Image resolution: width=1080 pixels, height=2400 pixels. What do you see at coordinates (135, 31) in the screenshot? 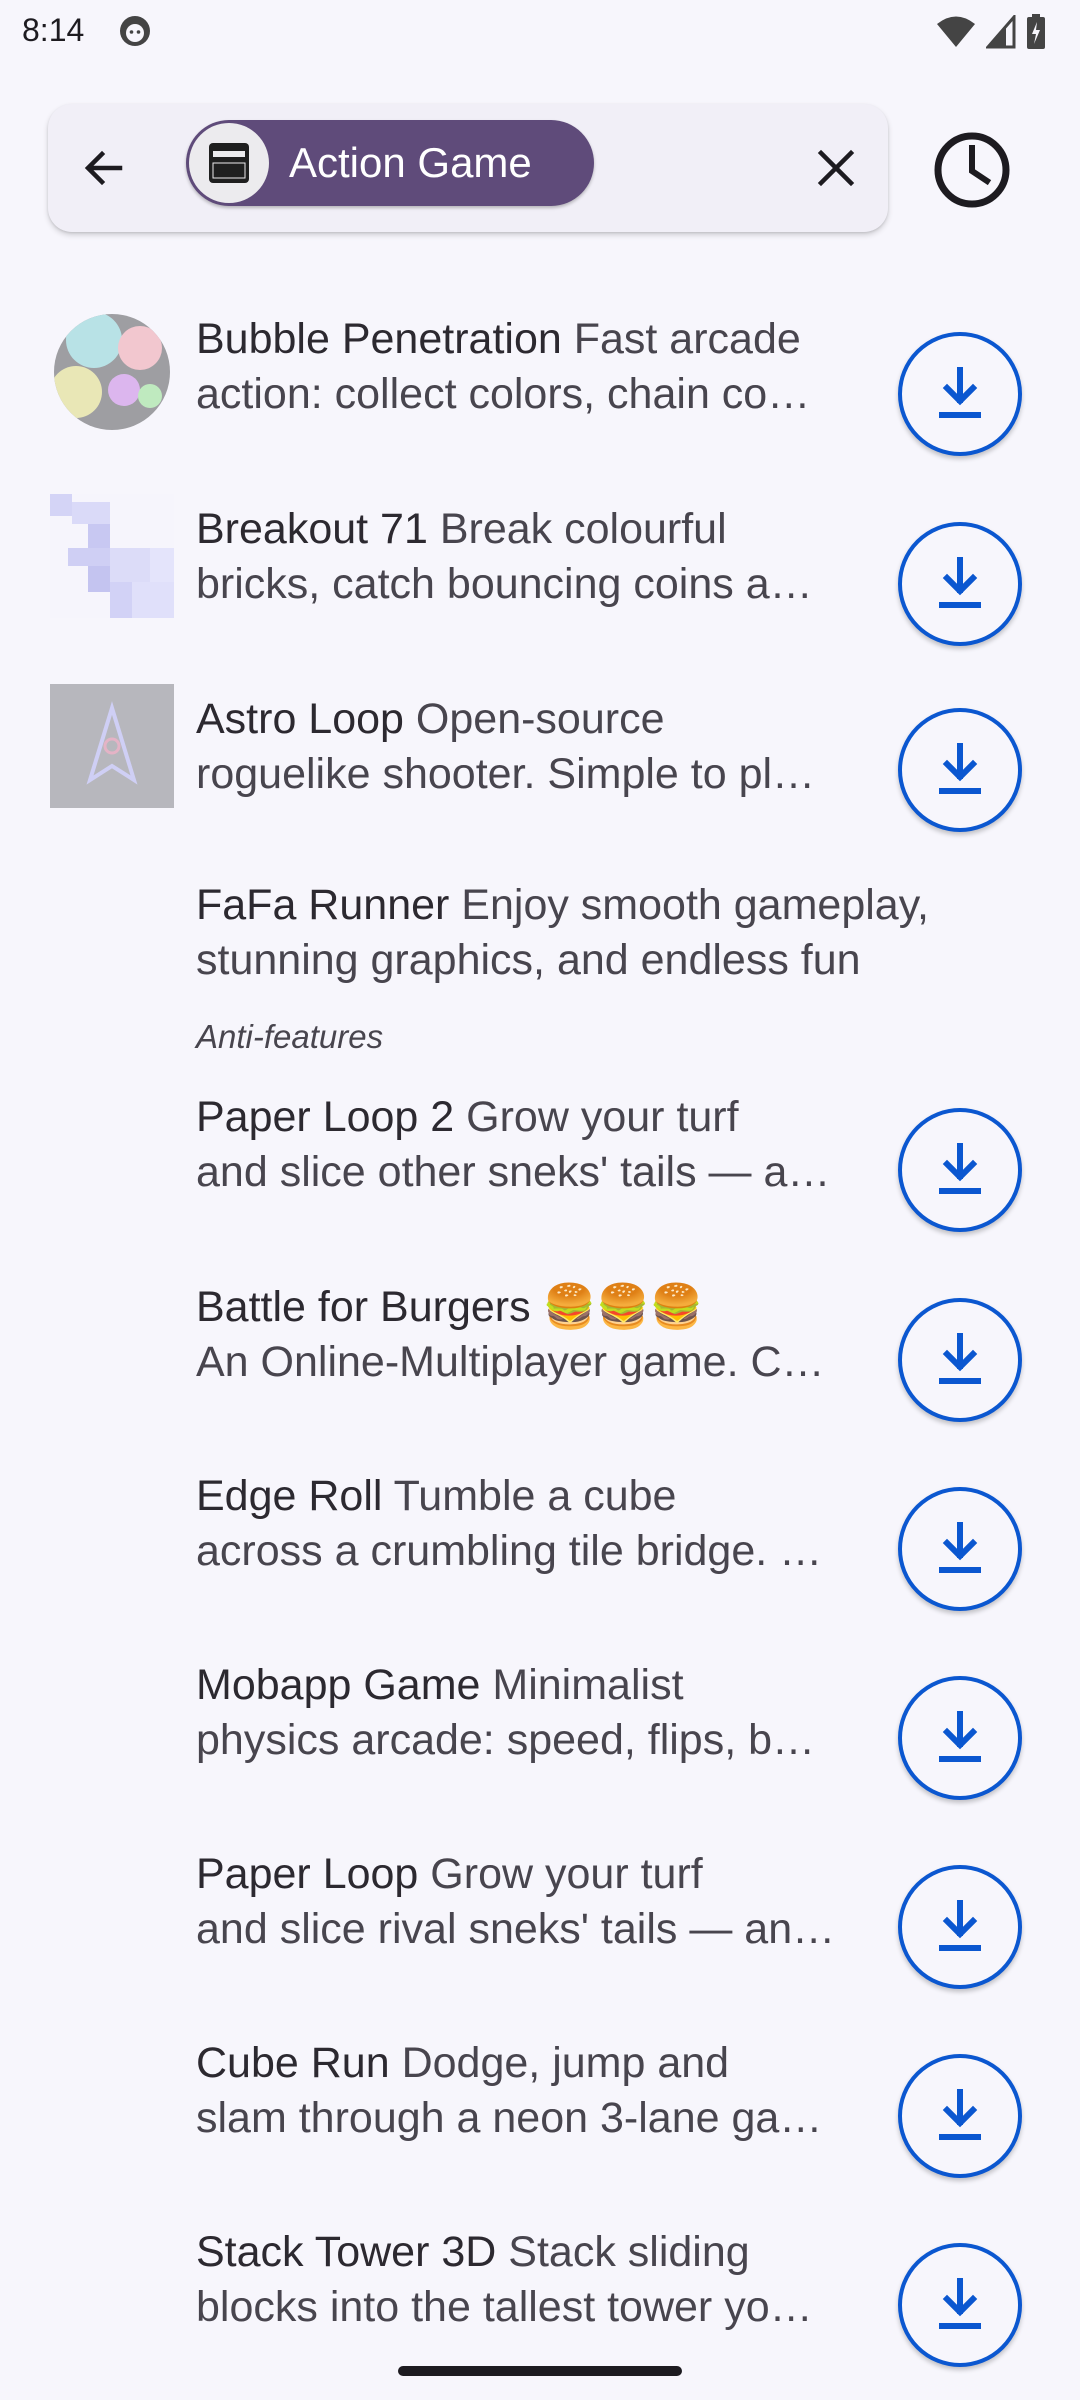
I see `notification-face-icon` at bounding box center [135, 31].